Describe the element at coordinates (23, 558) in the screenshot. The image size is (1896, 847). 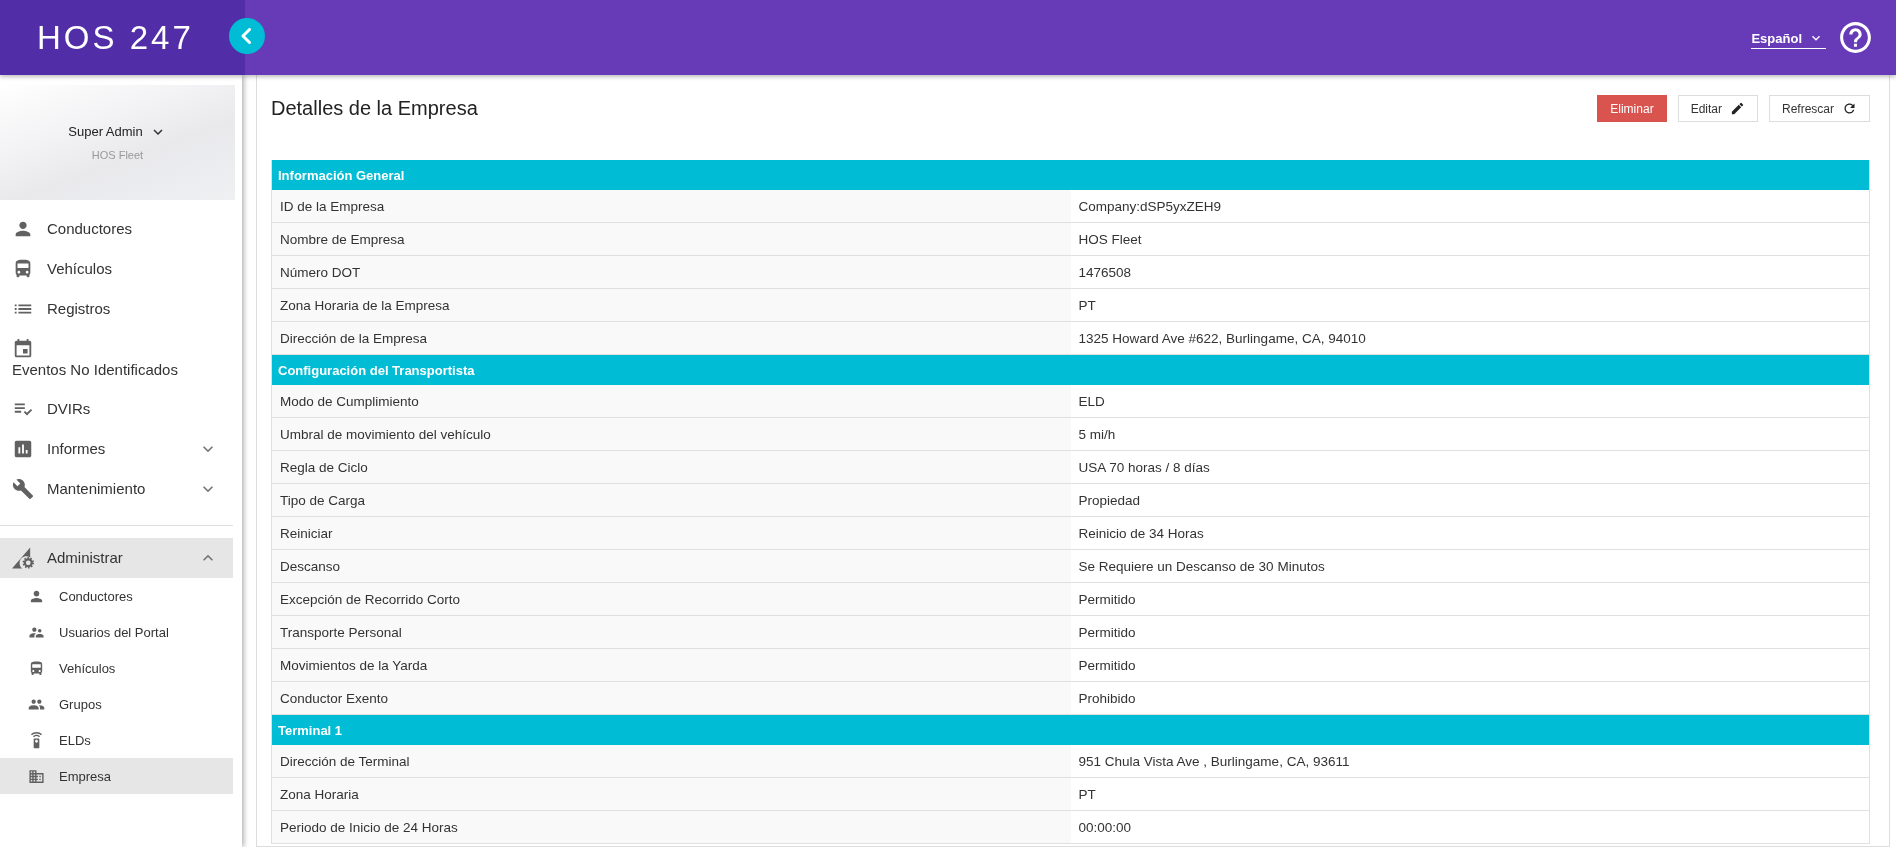
I see `triangle-gear-icon` at that location.